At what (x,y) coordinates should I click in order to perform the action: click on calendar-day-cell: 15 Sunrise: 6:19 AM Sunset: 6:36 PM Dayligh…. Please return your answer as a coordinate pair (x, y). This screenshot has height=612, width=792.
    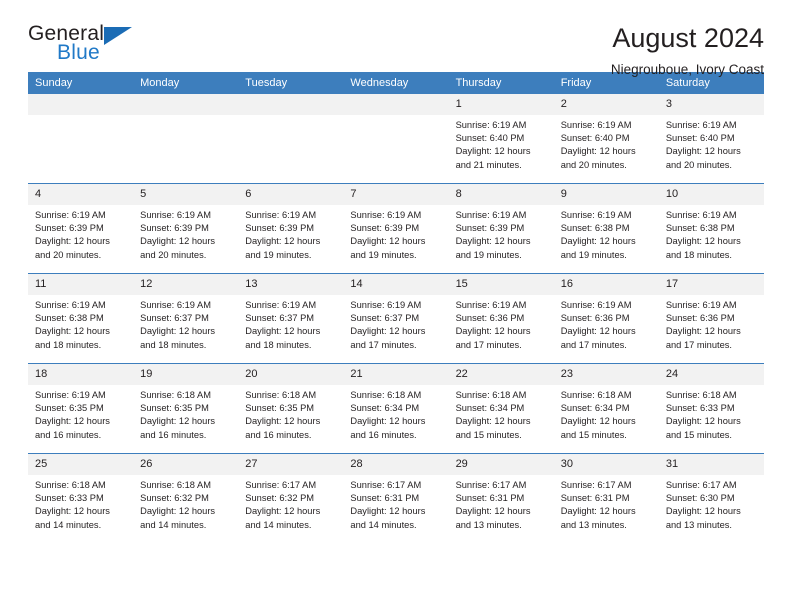
    Looking at the image, I should click on (501, 318).